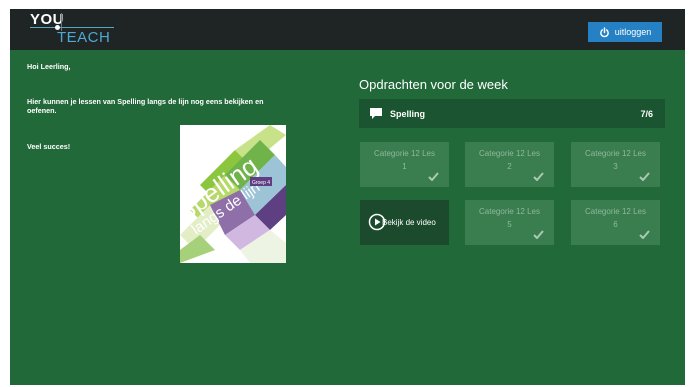  What do you see at coordinates (604, 31) in the screenshot?
I see `power-icon` at bounding box center [604, 31].